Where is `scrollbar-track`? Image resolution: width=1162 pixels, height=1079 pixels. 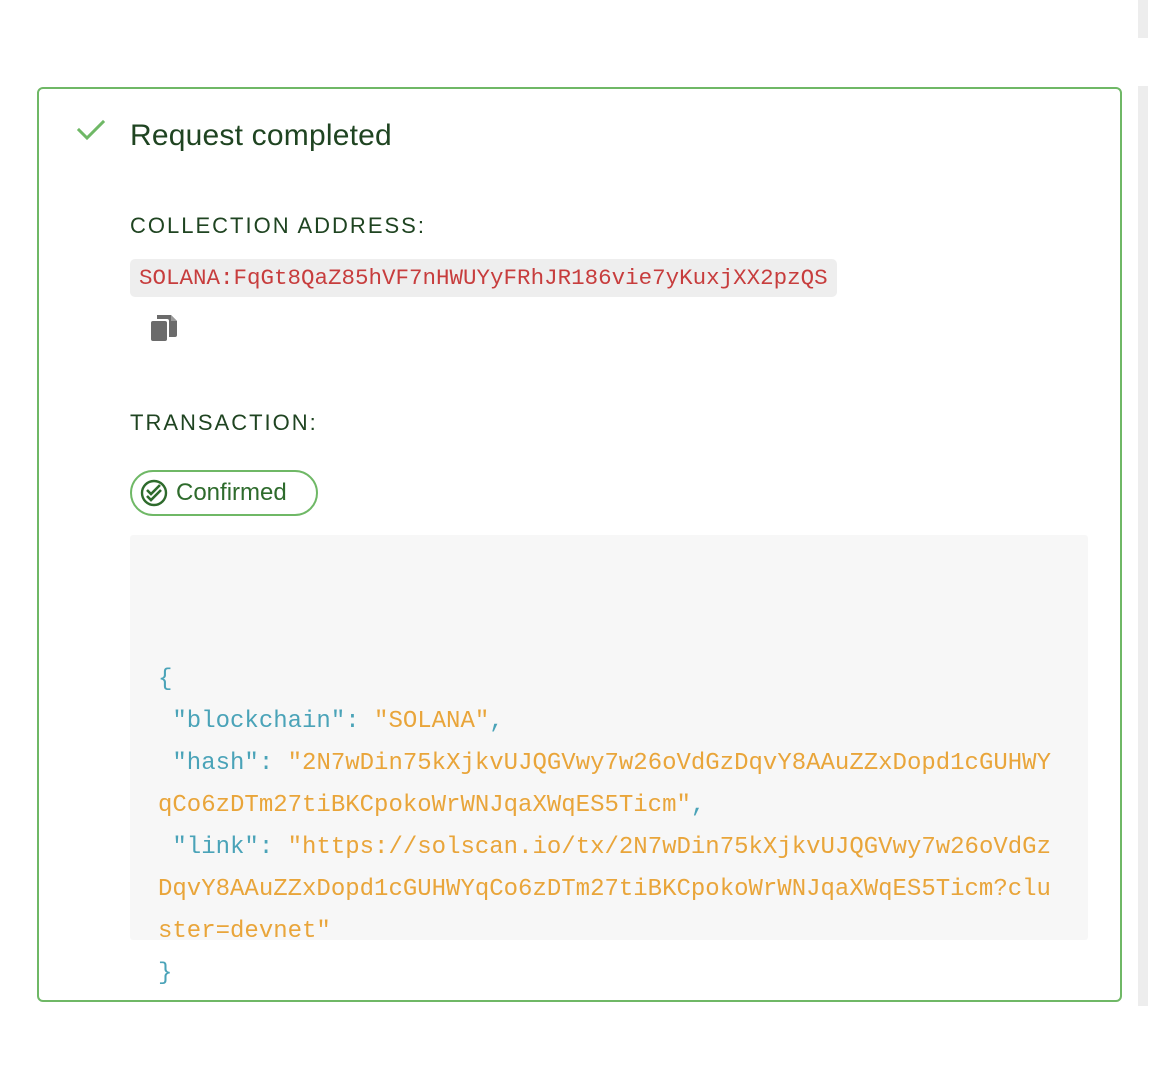
scrollbar-track is located at coordinates (1143, 546).